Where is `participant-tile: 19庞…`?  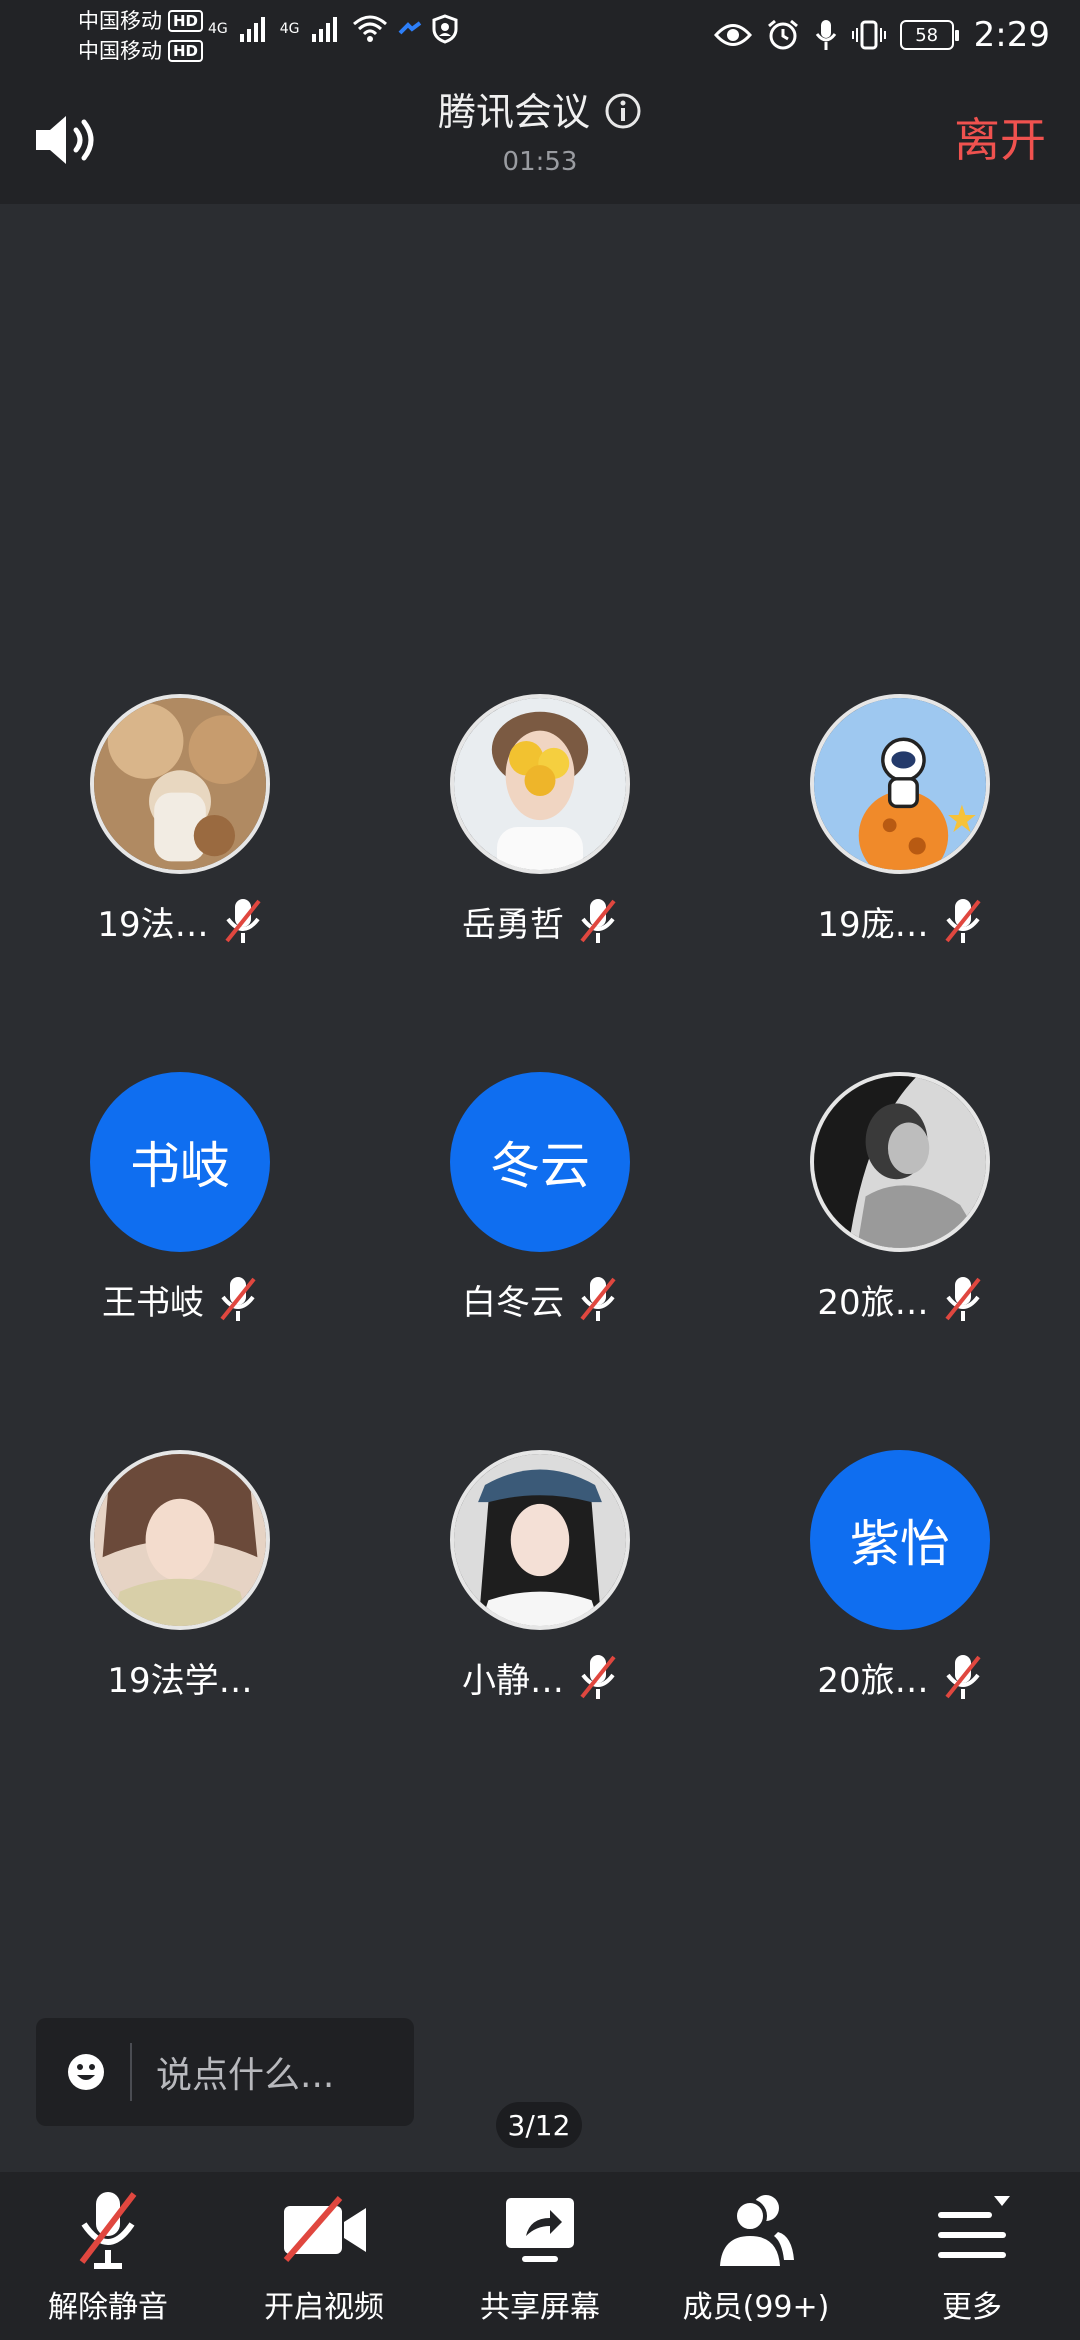
participant-tile: 19庞… is located at coordinates (900, 840).